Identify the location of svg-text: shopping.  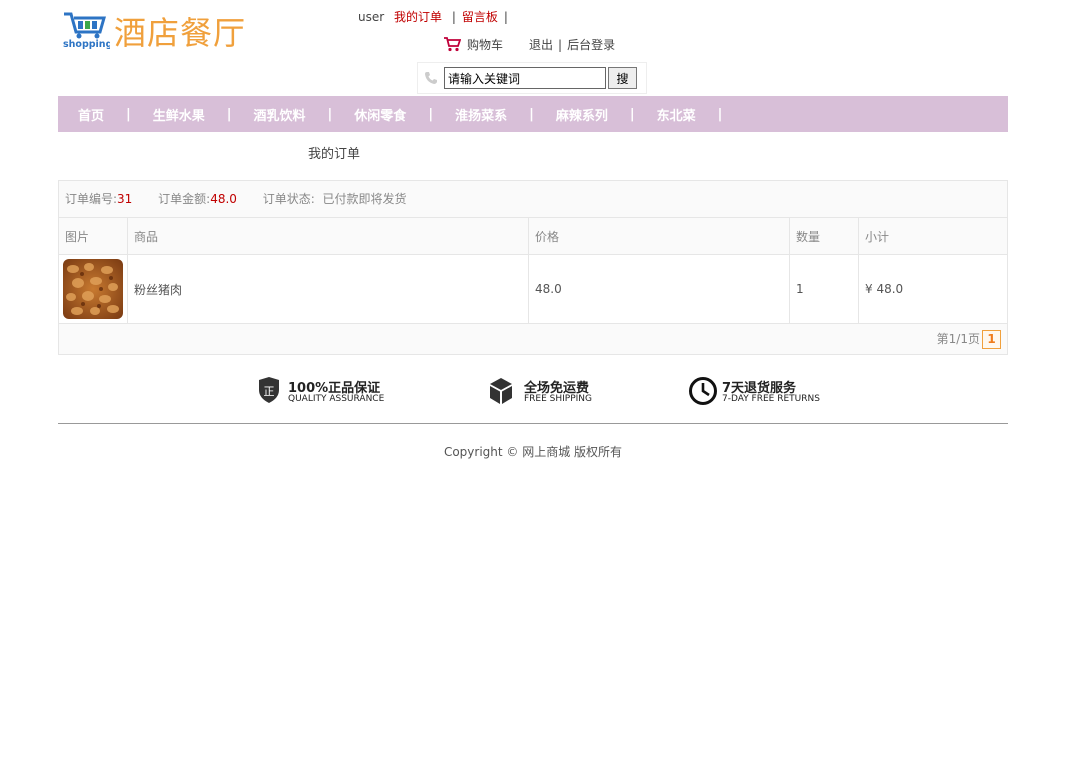
(86, 44).